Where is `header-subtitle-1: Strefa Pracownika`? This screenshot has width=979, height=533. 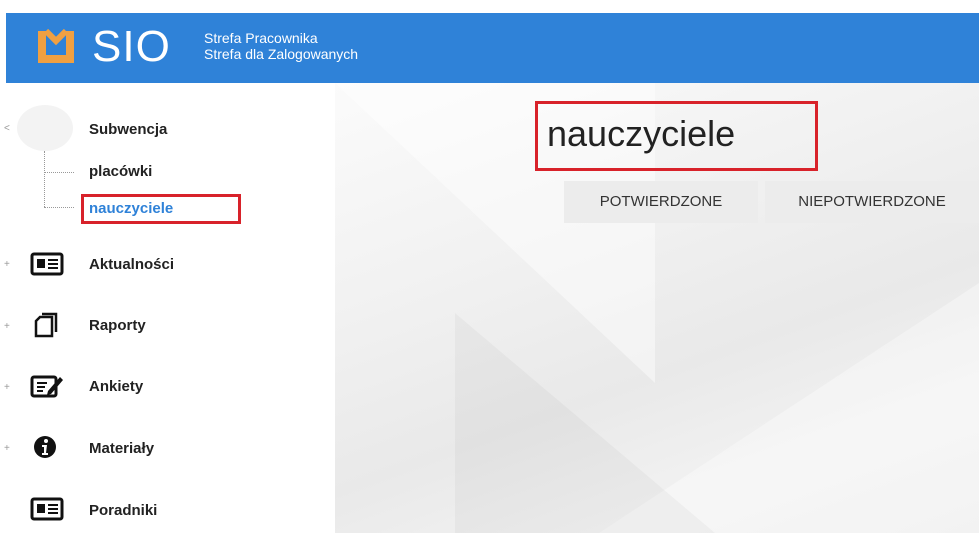 header-subtitle-1: Strefa Pracownika is located at coordinates (261, 38).